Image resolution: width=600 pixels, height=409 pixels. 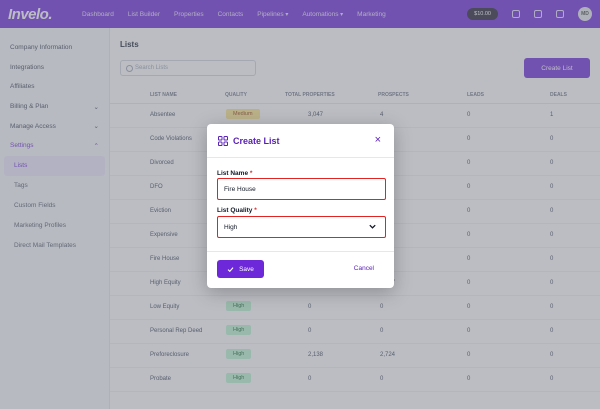 I want to click on list-quality-select: High, so click(x=301, y=227).